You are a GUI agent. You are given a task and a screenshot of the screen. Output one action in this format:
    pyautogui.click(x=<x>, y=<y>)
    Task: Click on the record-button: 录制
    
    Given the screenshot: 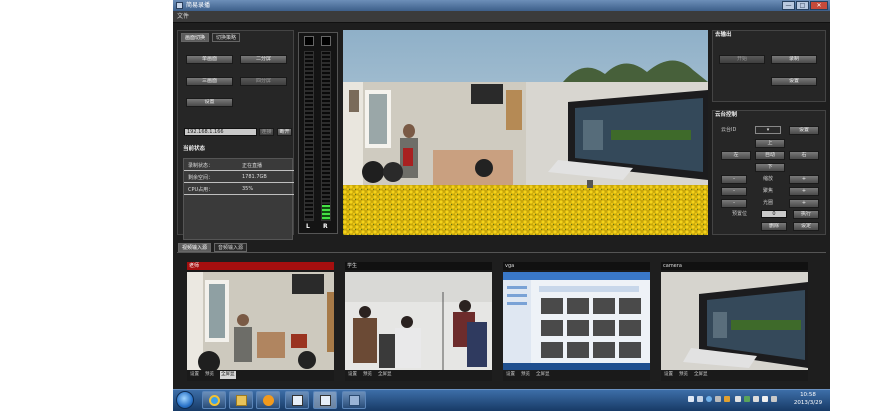 What is the action you would take?
    pyautogui.click(x=794, y=59)
    